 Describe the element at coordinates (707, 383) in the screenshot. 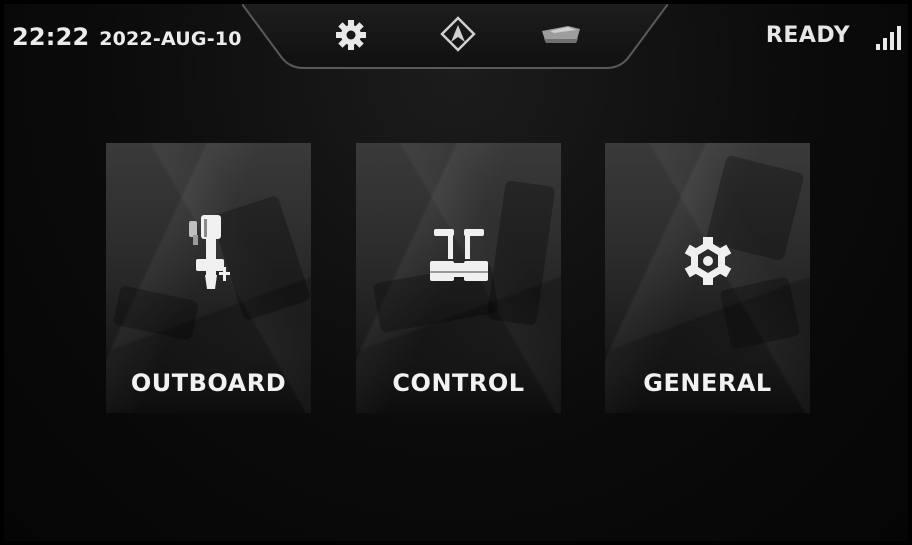

I see `general-label: GENERAL` at that location.